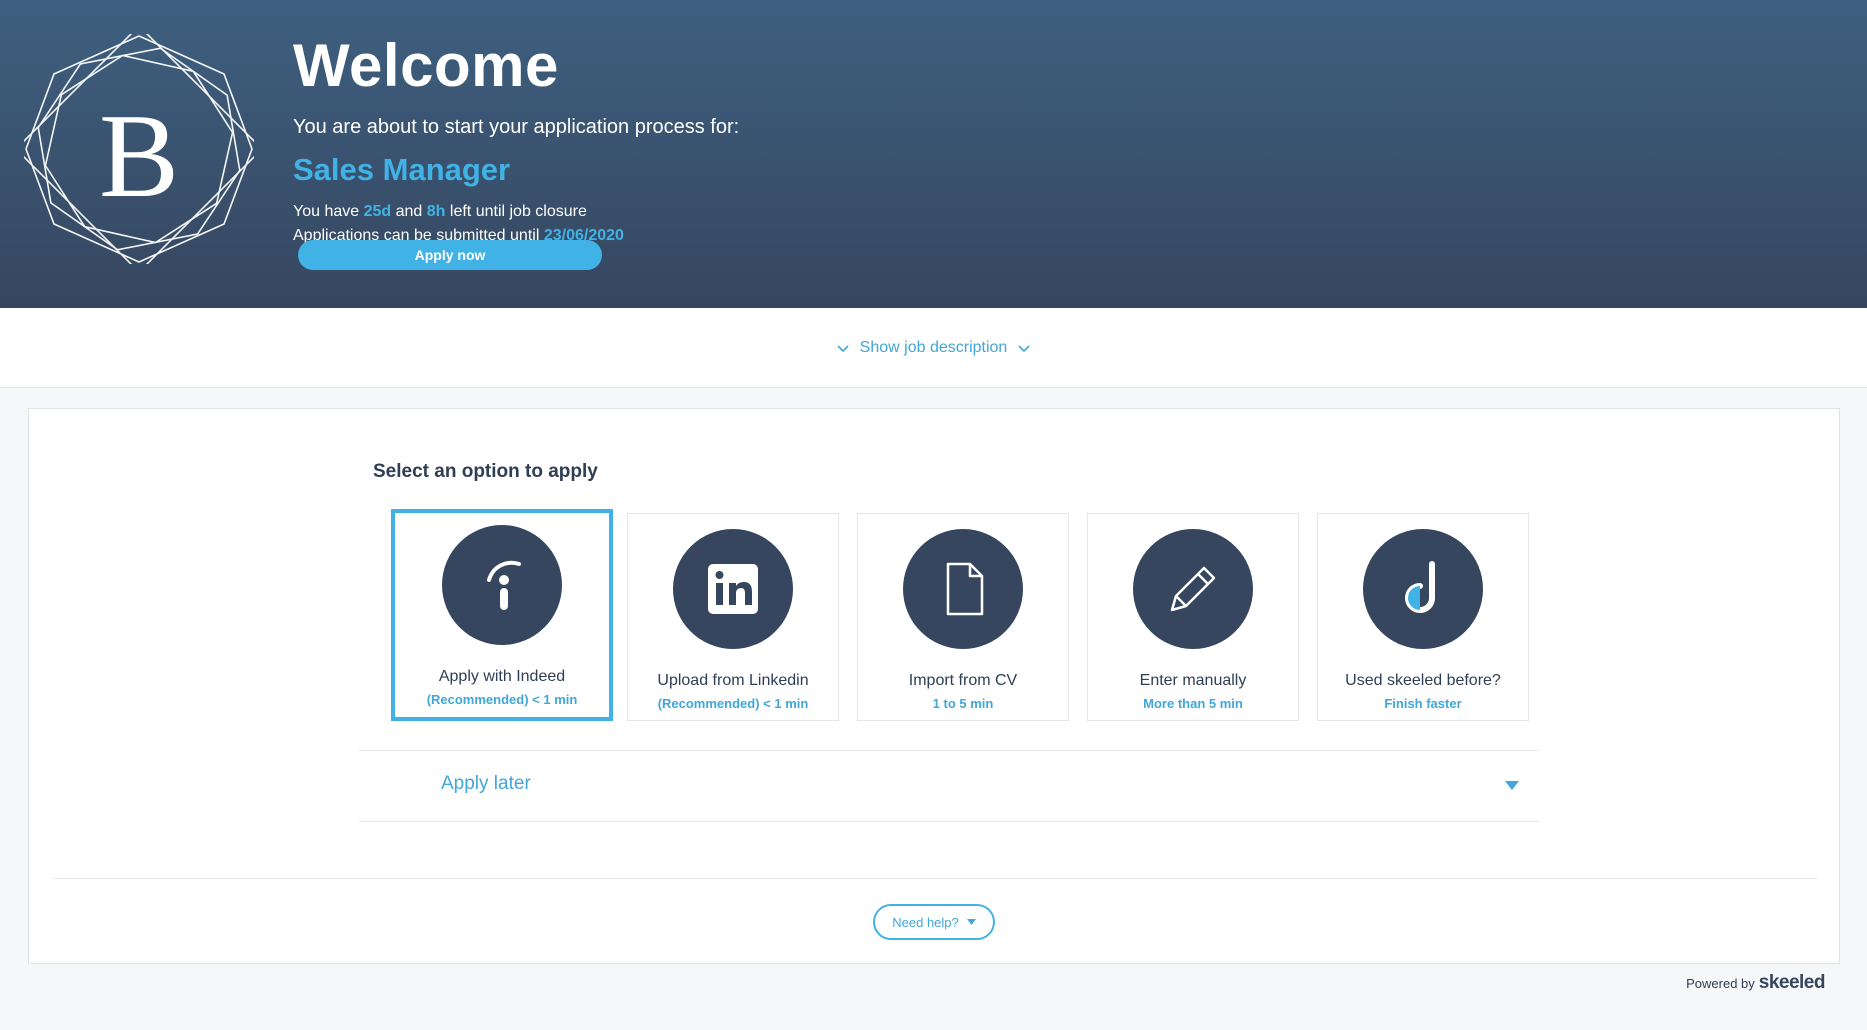 This screenshot has width=1867, height=1030. I want to click on hours-left: 8h, so click(436, 211).